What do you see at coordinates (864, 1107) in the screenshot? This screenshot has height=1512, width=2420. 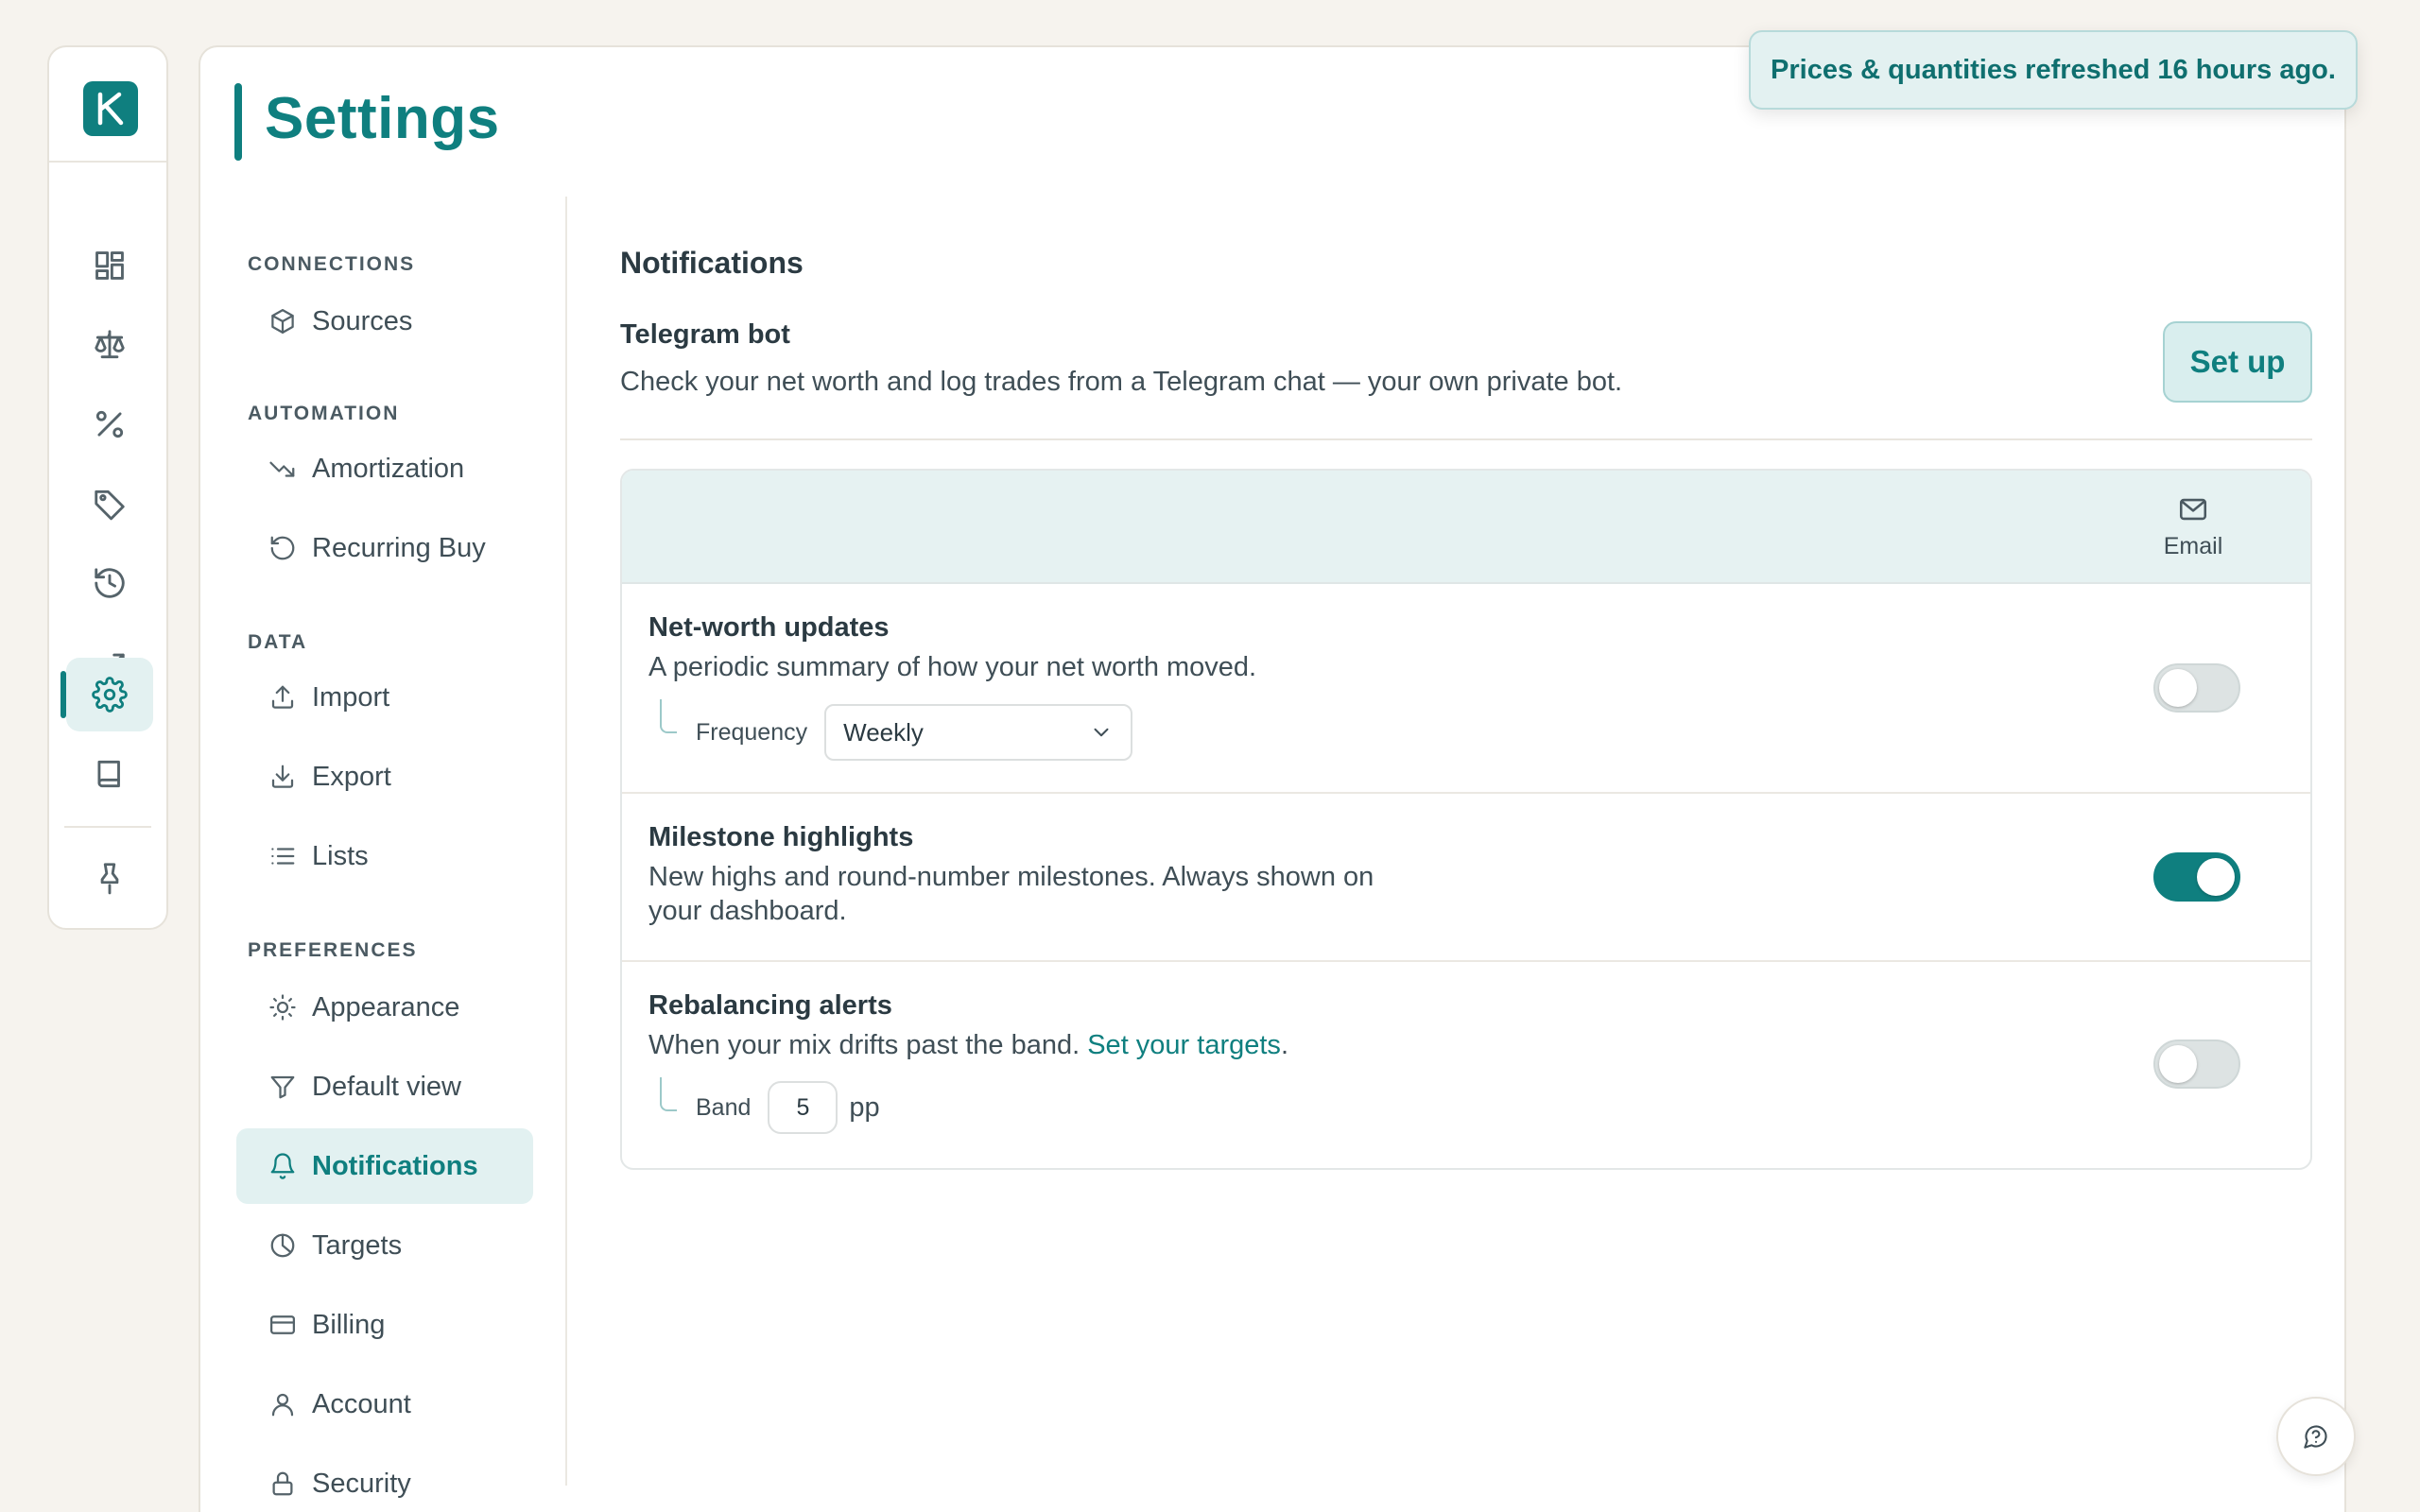 I see `band-unit: pp` at bounding box center [864, 1107].